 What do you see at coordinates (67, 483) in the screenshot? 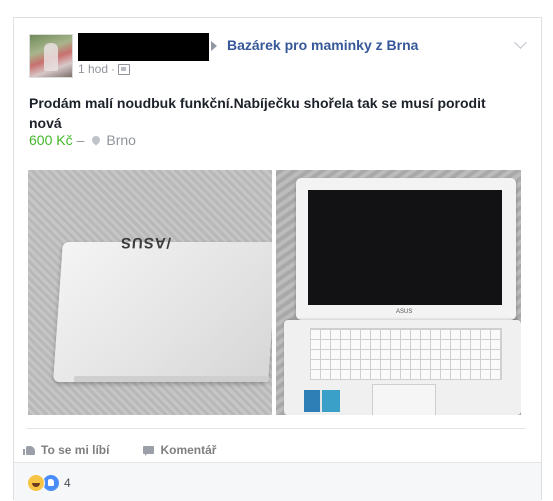
I see `reaction-count: 4` at bounding box center [67, 483].